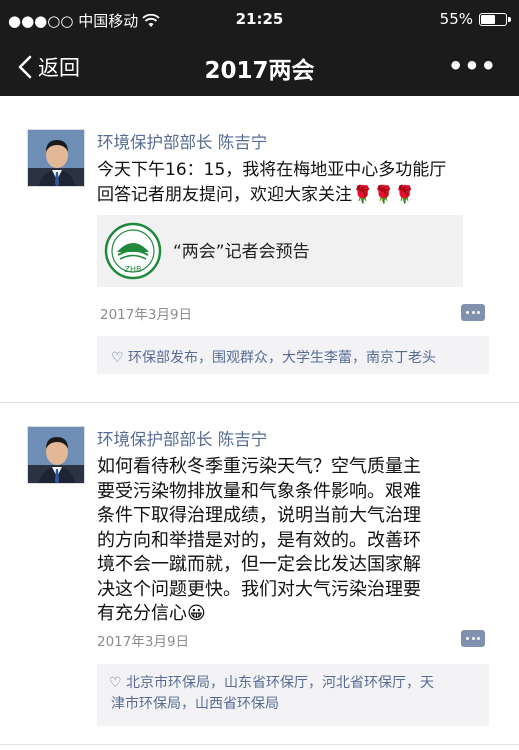  What do you see at coordinates (259, 71) in the screenshot?
I see `page-title: 2017两会` at bounding box center [259, 71].